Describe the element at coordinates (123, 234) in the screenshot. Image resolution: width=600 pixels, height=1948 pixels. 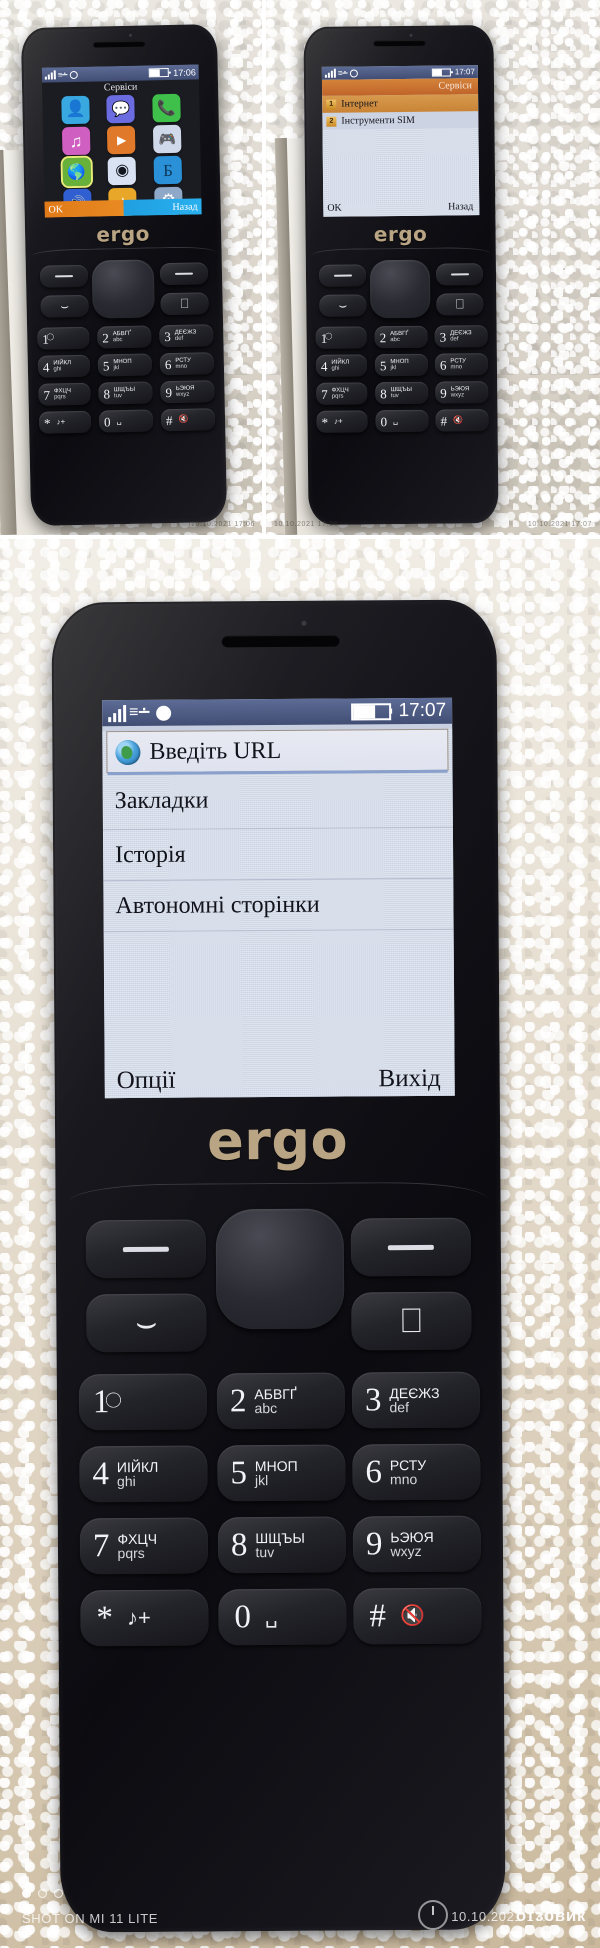
I see `brand-logo-1: ergo` at that location.